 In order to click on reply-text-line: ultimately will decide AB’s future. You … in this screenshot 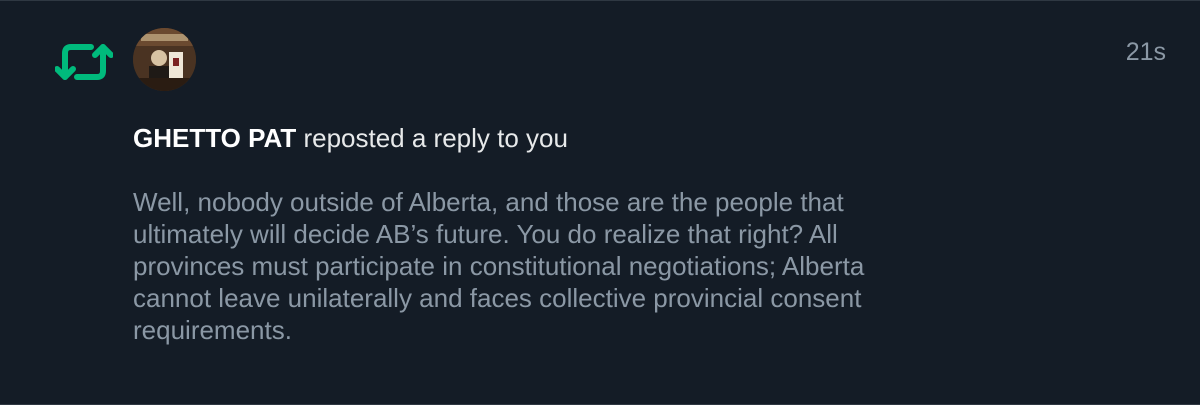, I will do `click(485, 234)`.